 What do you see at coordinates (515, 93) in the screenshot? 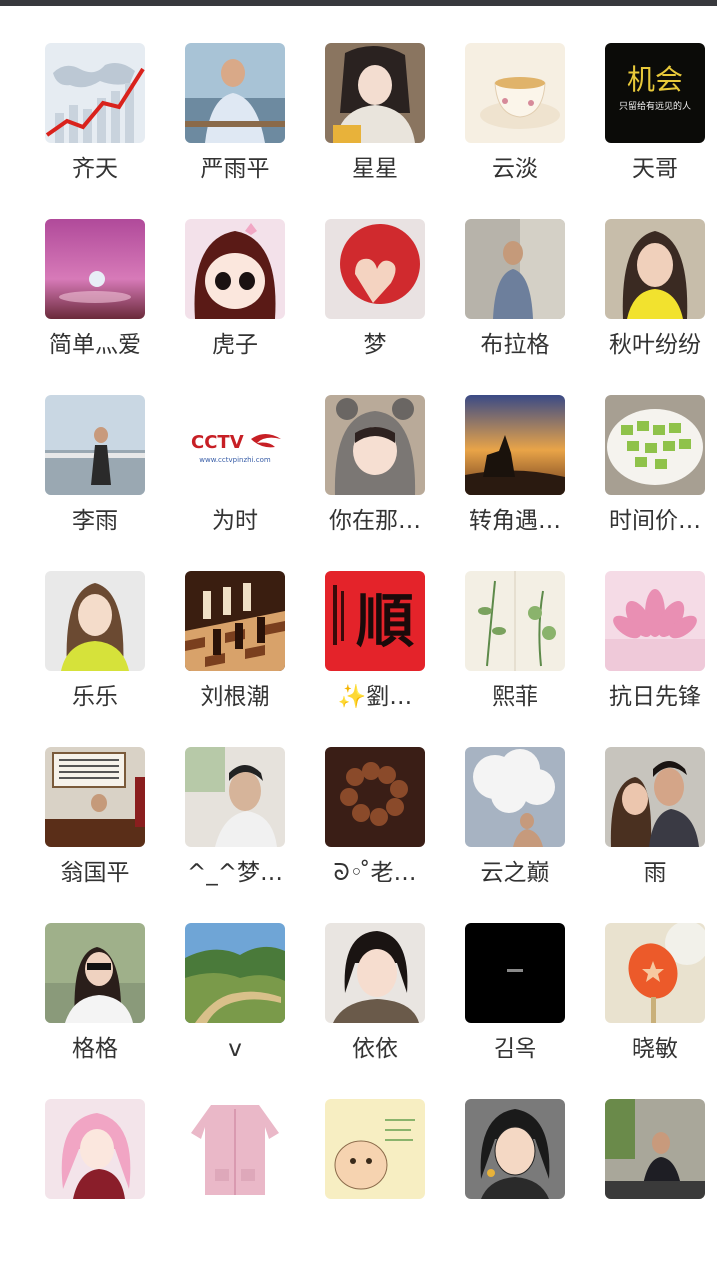
I see `teacup-avatar` at bounding box center [515, 93].